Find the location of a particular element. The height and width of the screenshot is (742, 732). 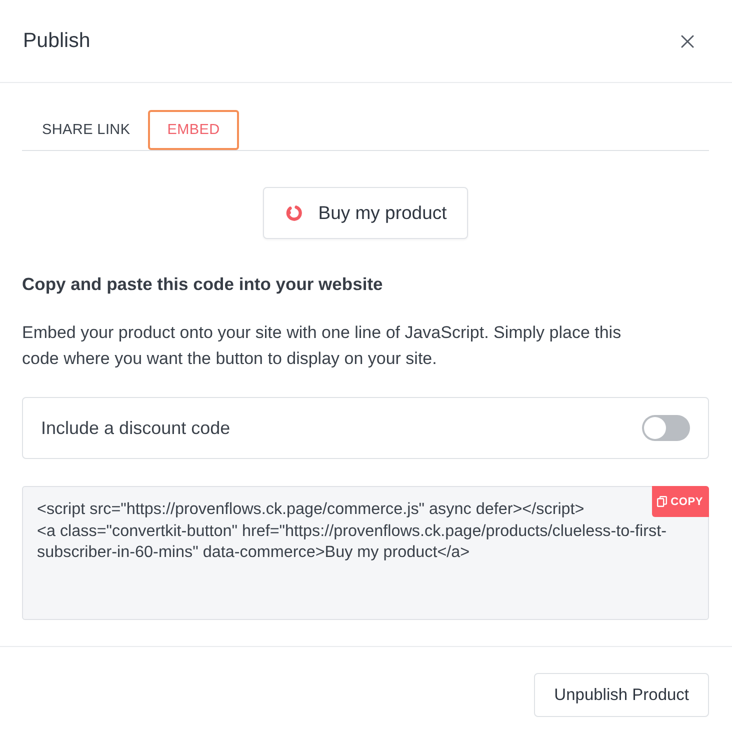

section-heading: Copy and paste this code into your website is located at coordinates (203, 284).